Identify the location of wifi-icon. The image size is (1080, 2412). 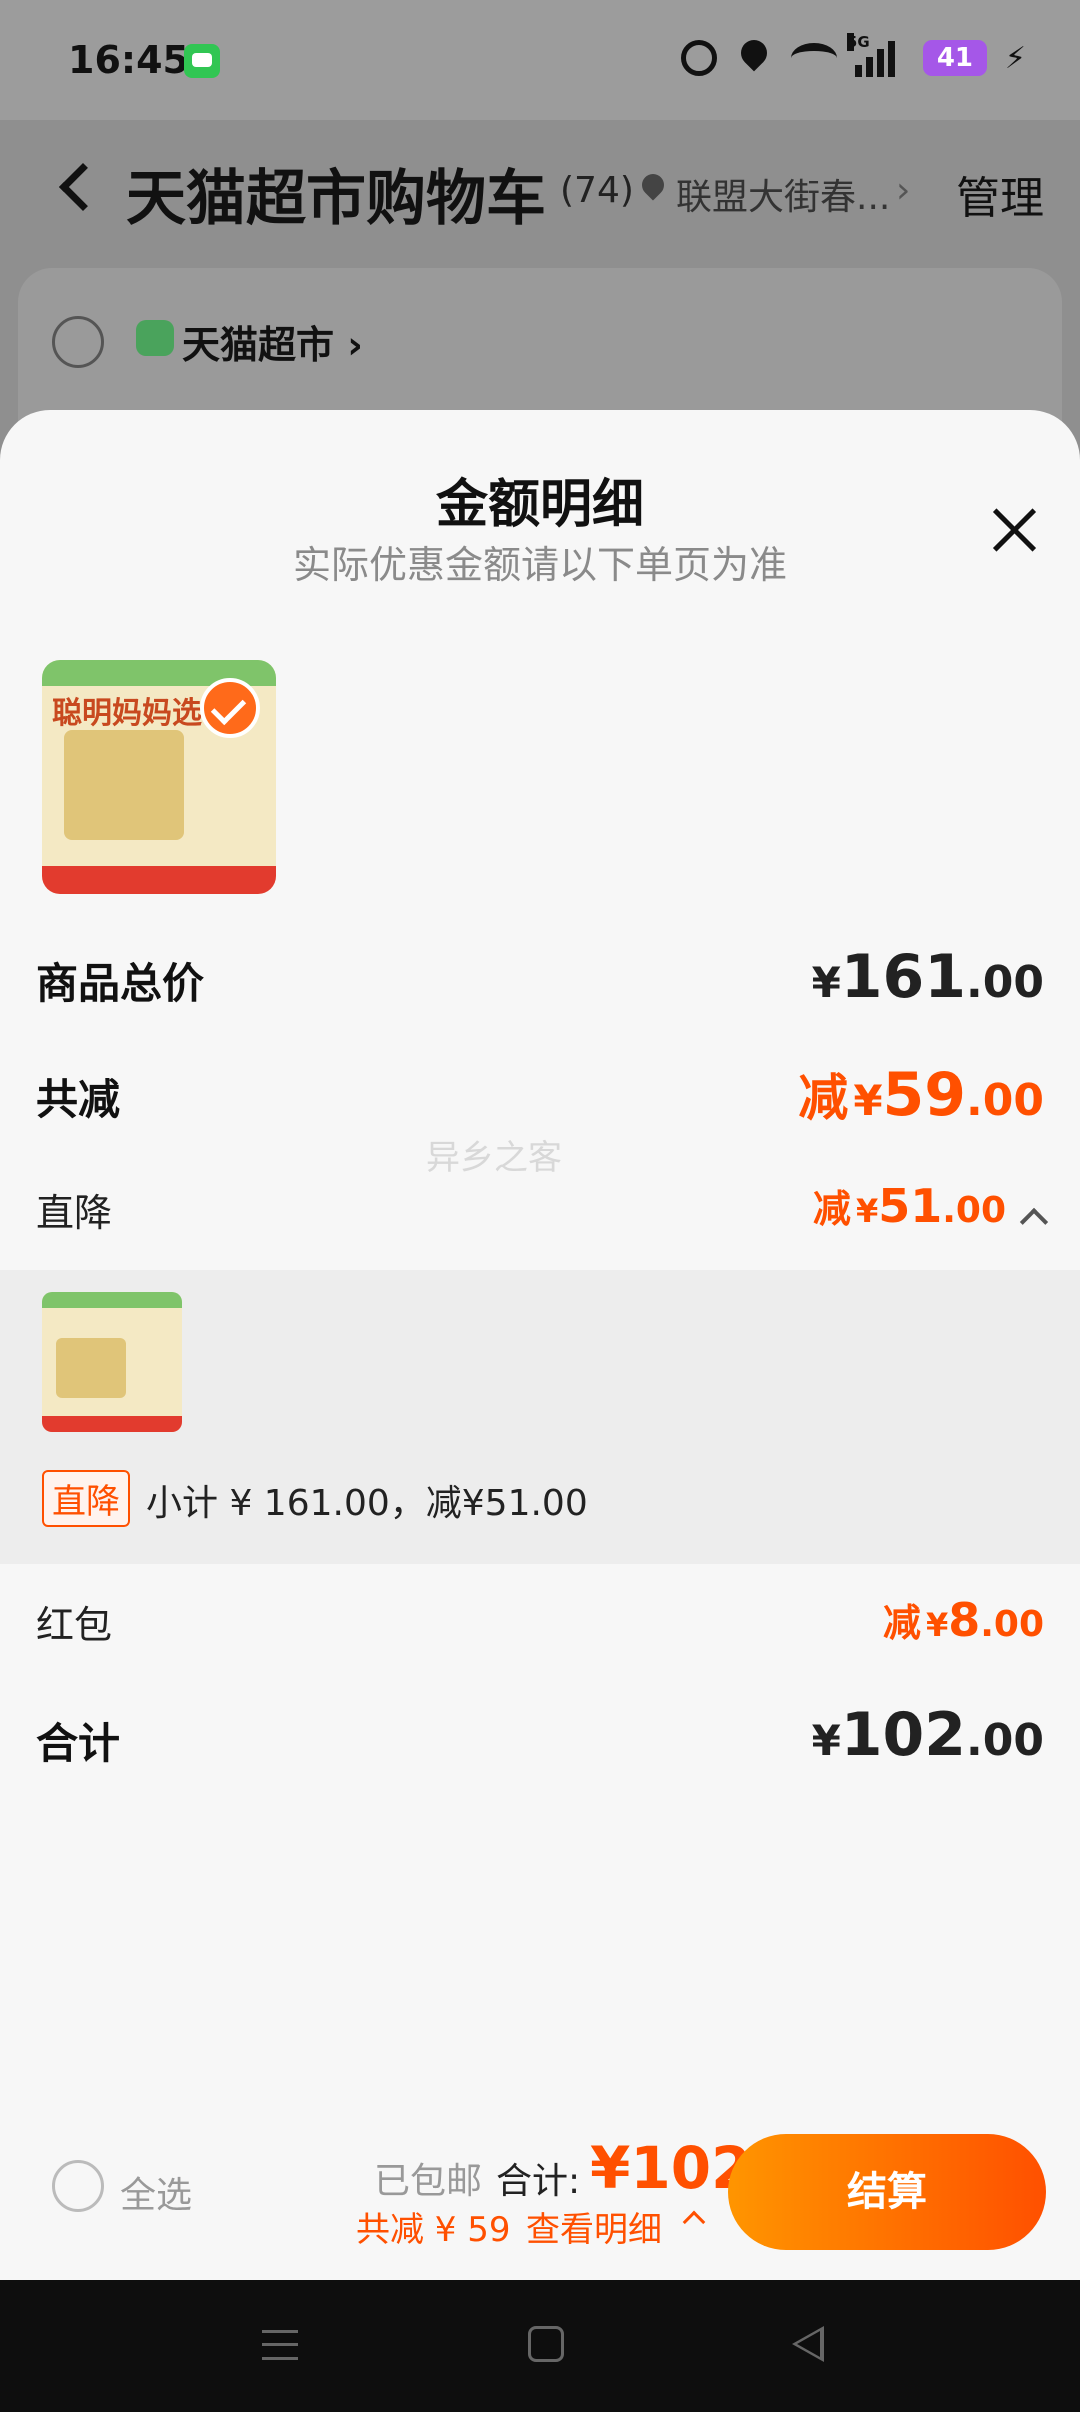
(813, 58).